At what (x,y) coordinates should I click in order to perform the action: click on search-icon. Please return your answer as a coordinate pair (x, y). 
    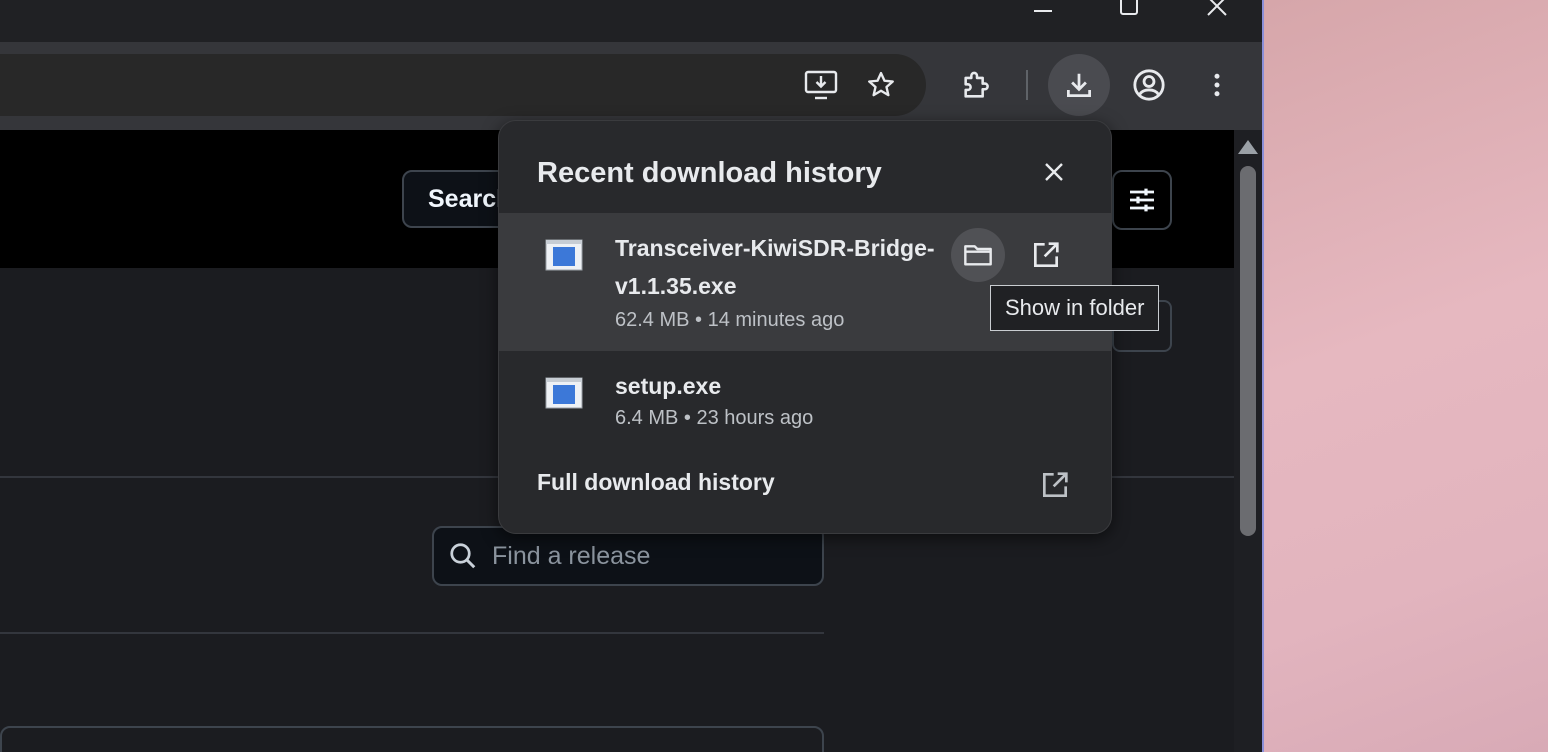
    Looking at the image, I should click on (463, 556).